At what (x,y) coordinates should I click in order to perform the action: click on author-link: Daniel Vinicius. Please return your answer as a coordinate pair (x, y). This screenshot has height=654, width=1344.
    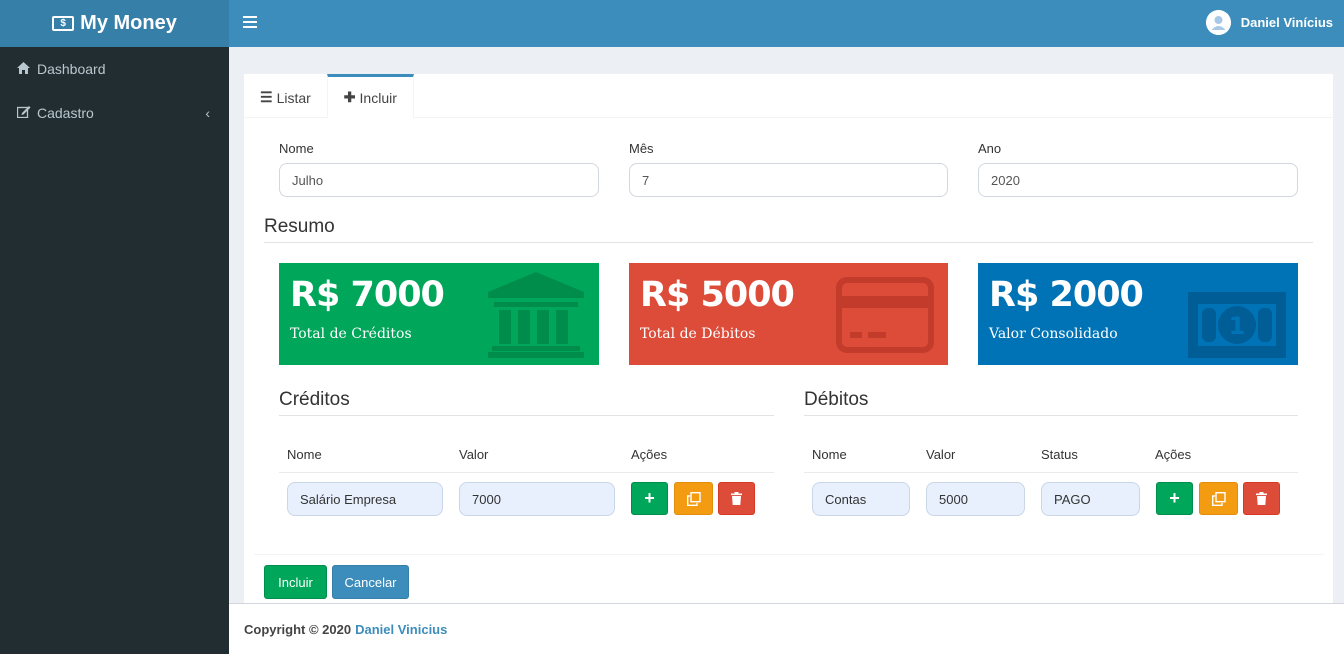
    Looking at the image, I should click on (401, 629).